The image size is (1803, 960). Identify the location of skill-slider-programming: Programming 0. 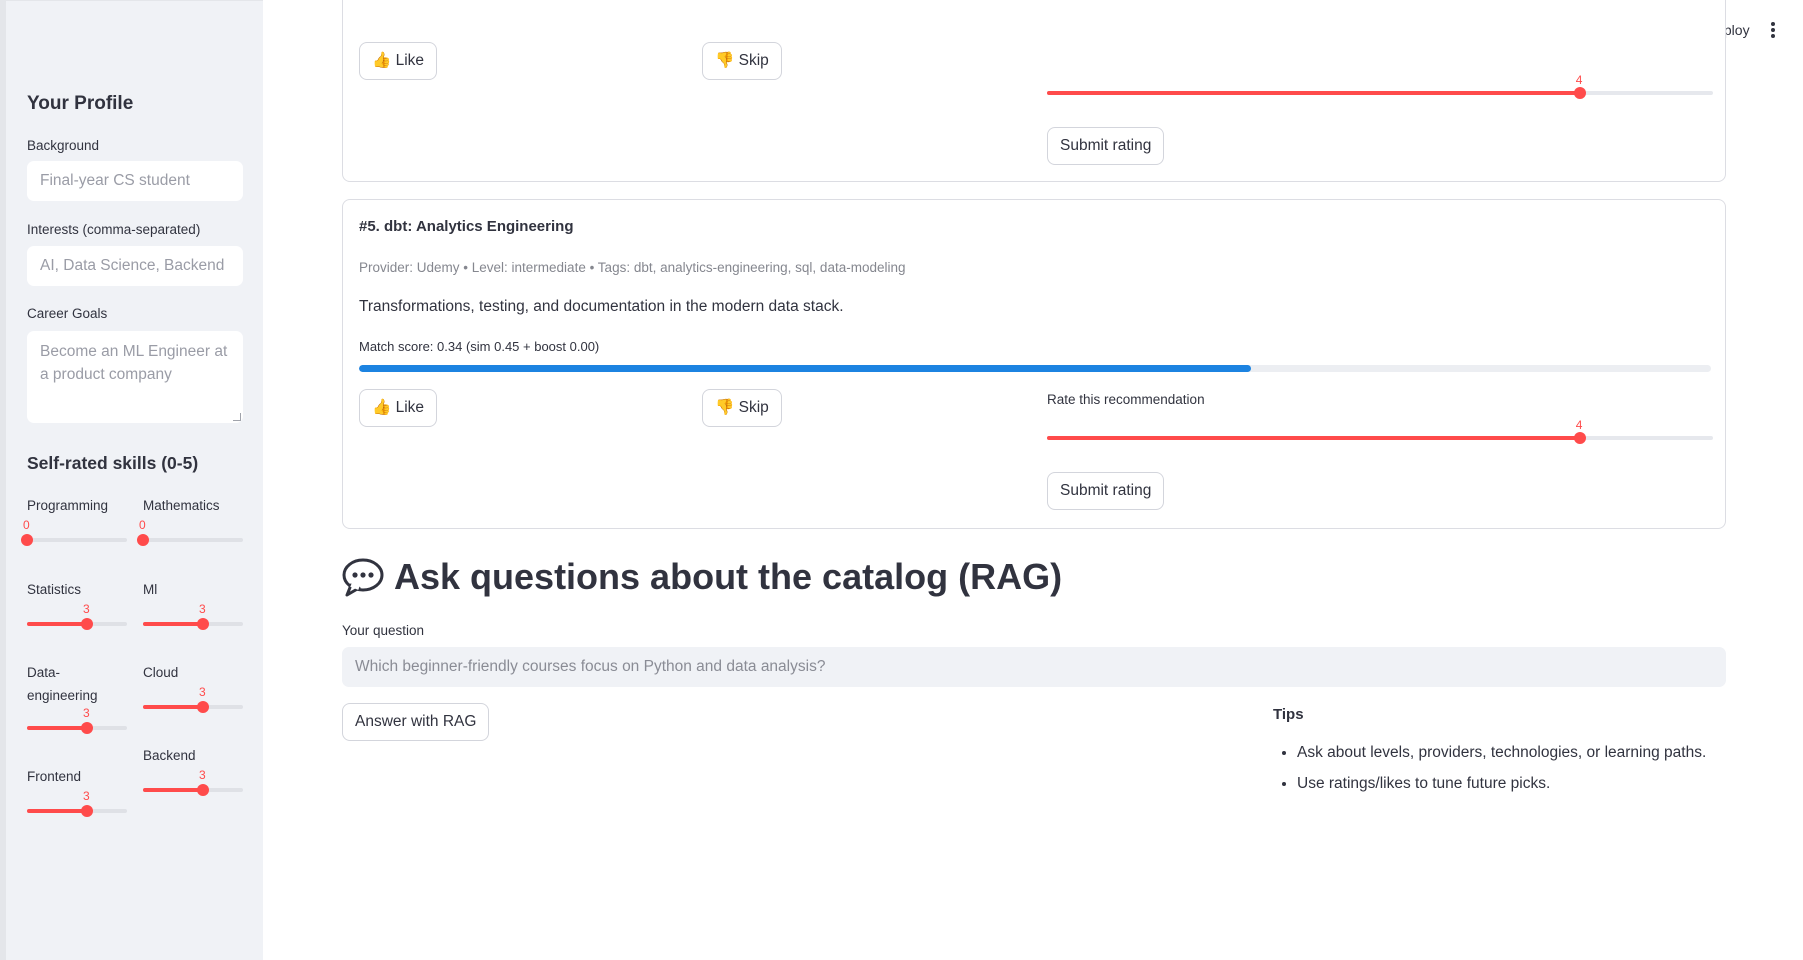
(74, 520).